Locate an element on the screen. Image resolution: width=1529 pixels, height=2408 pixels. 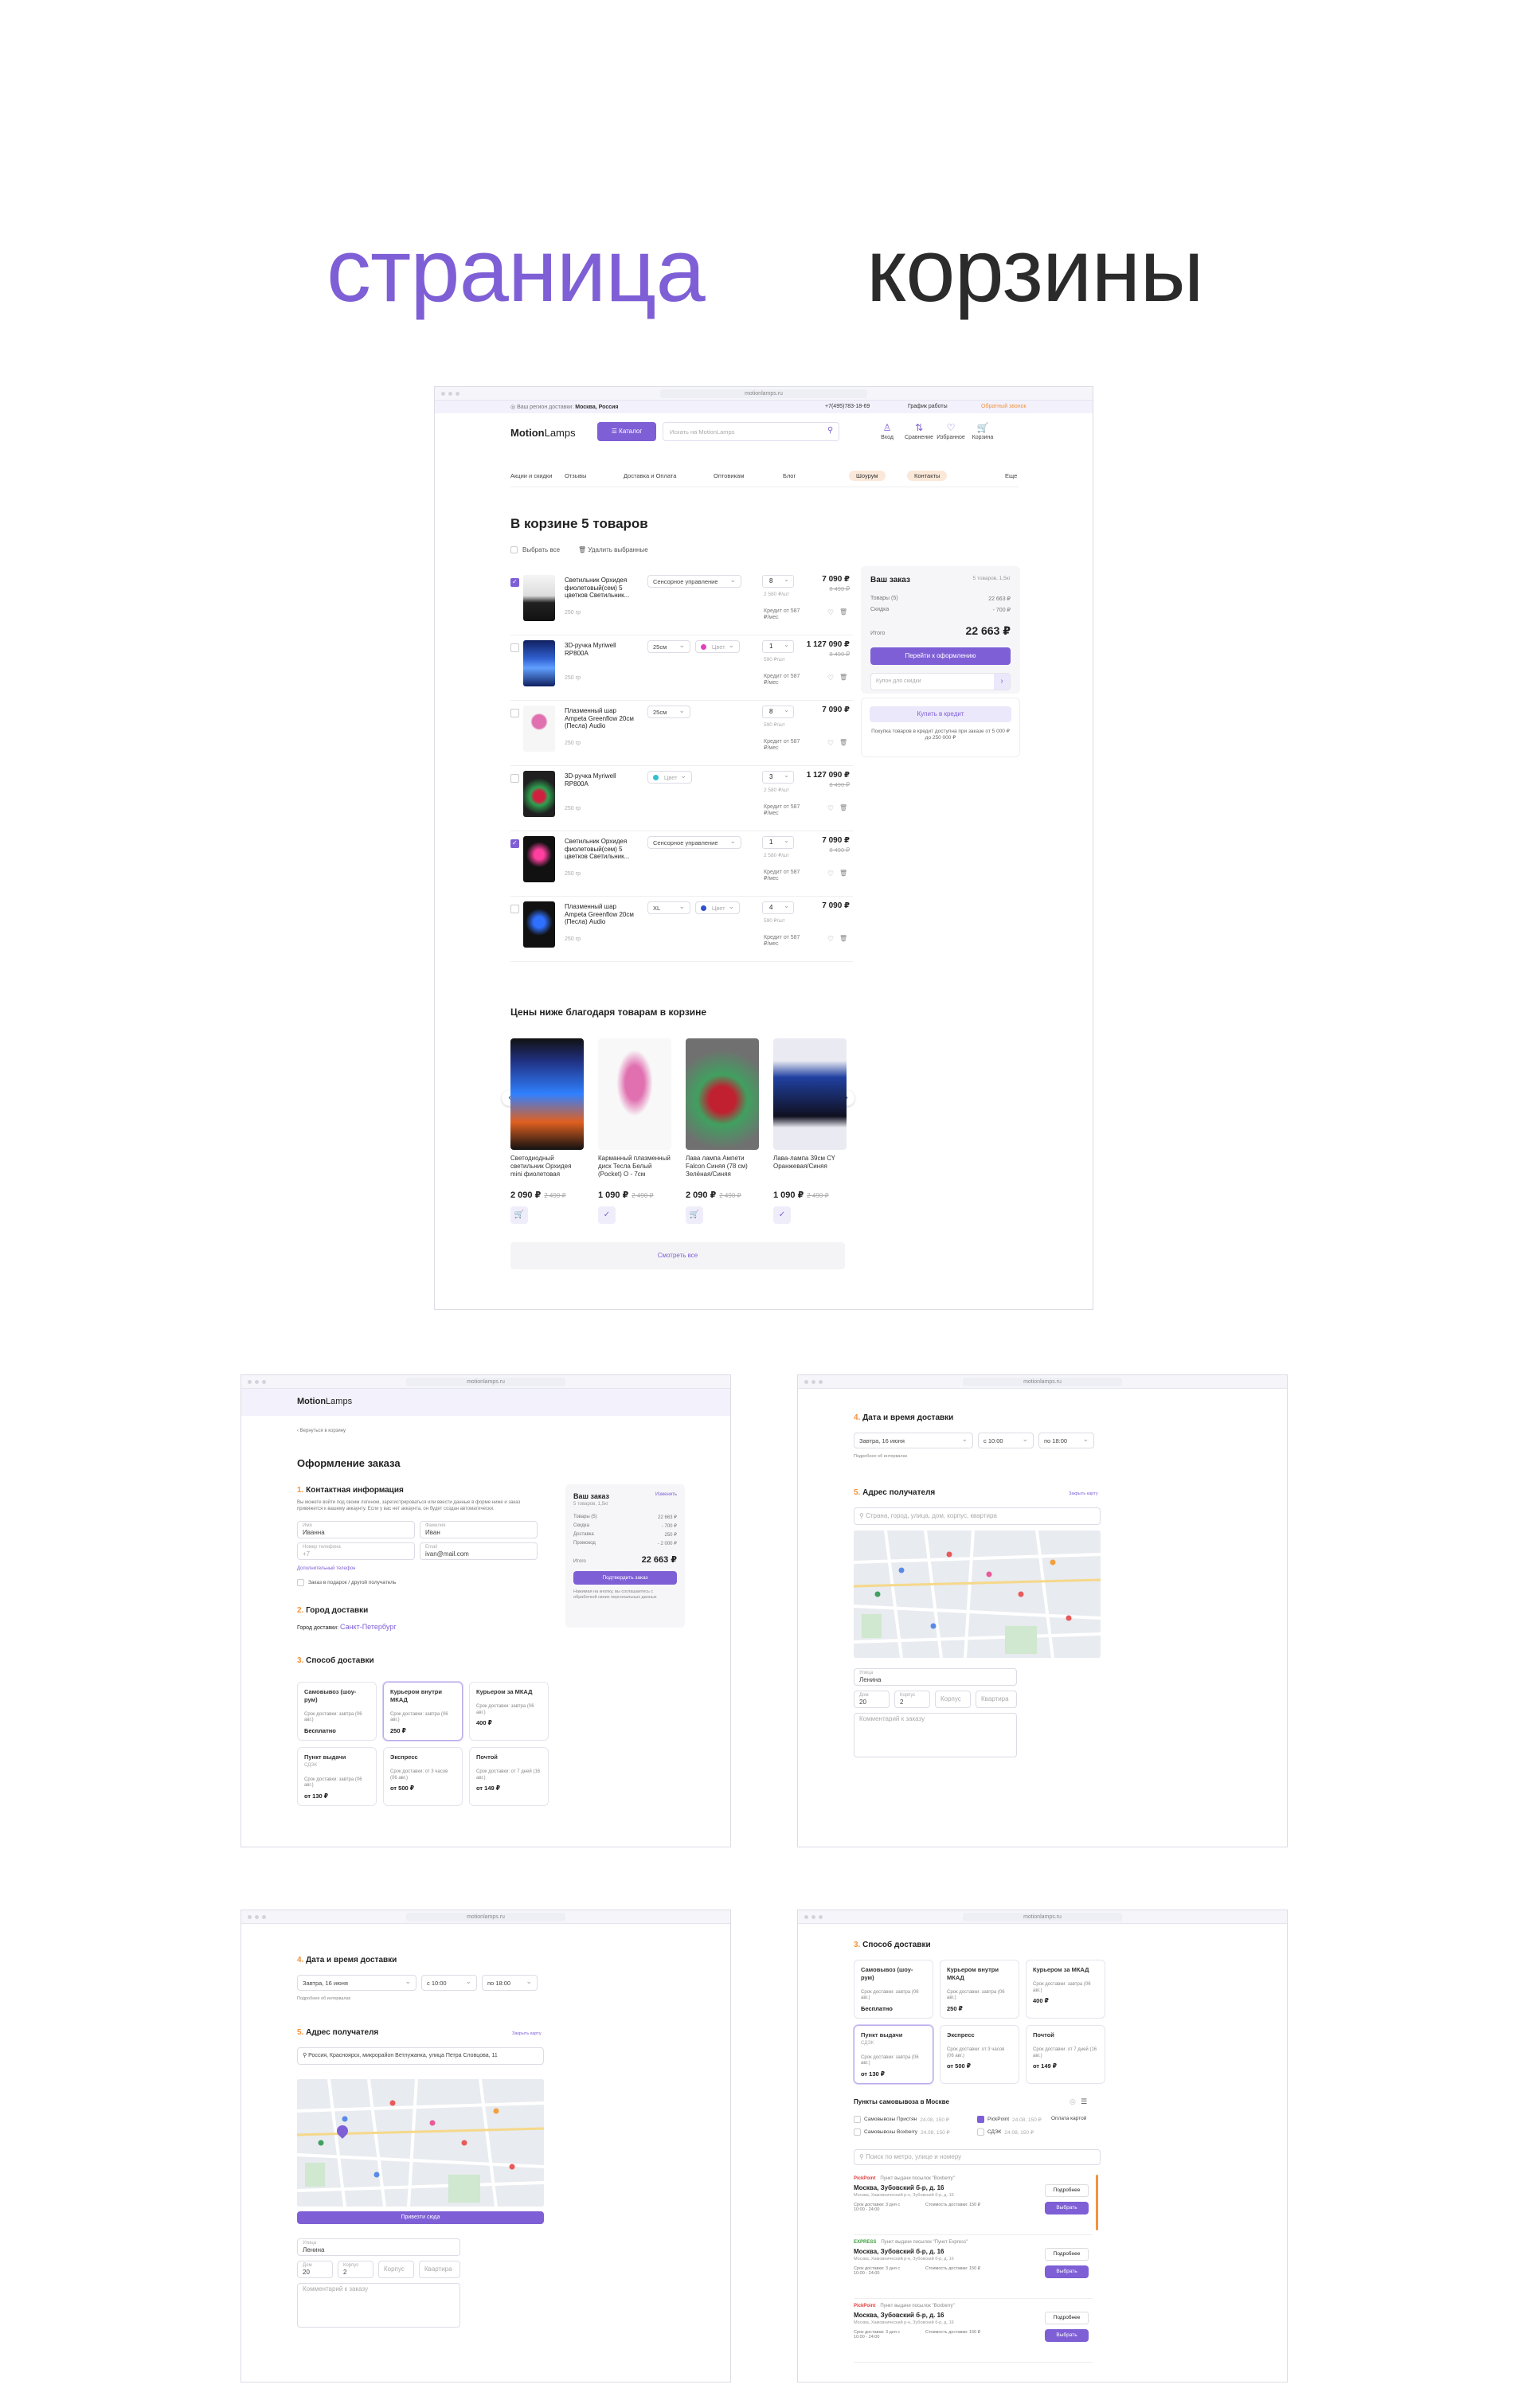
catalog-button: ☰ Каталог is located at coordinates (626, 431).